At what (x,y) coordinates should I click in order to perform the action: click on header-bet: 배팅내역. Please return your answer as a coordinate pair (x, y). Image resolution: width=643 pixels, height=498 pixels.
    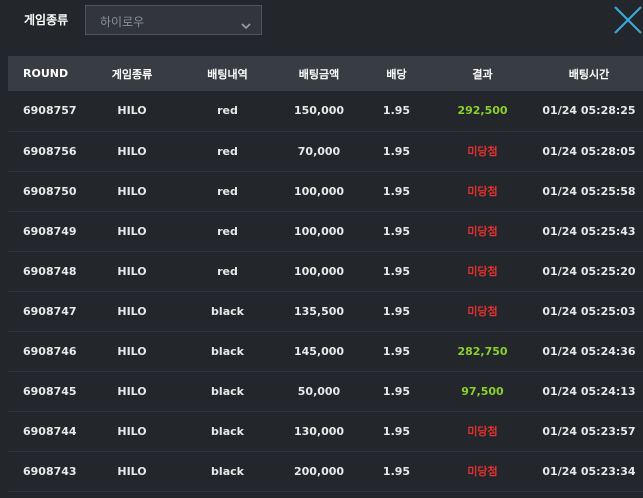
    Looking at the image, I should click on (227, 74).